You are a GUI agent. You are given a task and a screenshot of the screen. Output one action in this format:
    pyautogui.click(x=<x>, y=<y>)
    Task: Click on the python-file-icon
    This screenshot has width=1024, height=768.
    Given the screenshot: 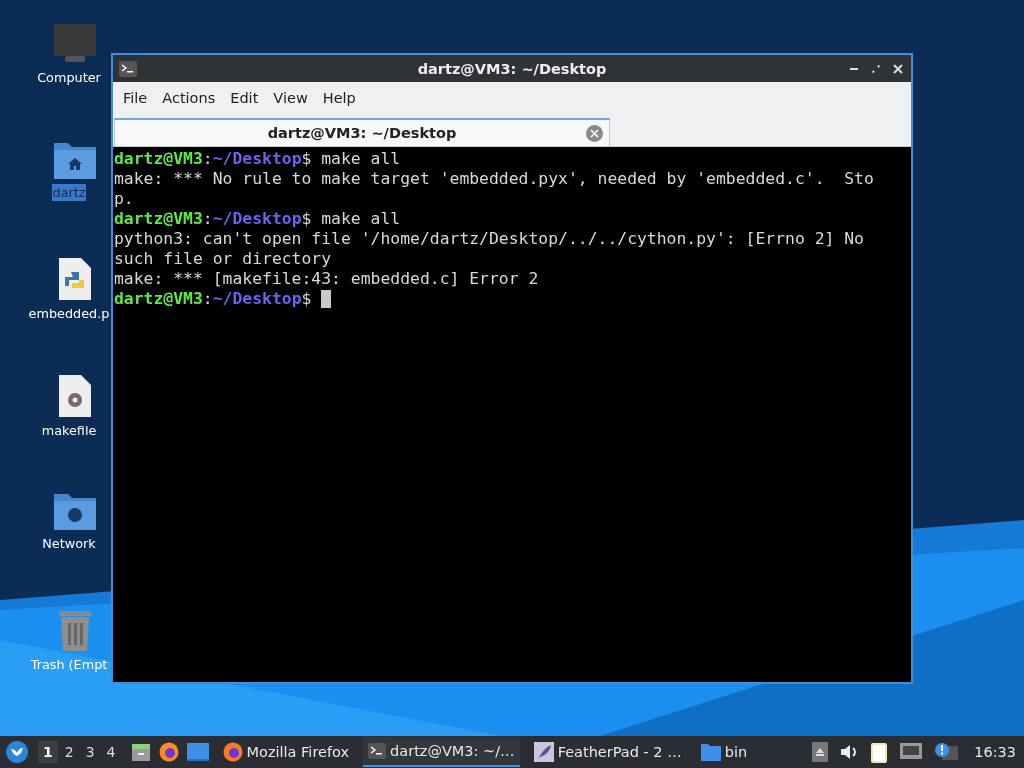 What is the action you would take?
    pyautogui.click(x=75, y=279)
    